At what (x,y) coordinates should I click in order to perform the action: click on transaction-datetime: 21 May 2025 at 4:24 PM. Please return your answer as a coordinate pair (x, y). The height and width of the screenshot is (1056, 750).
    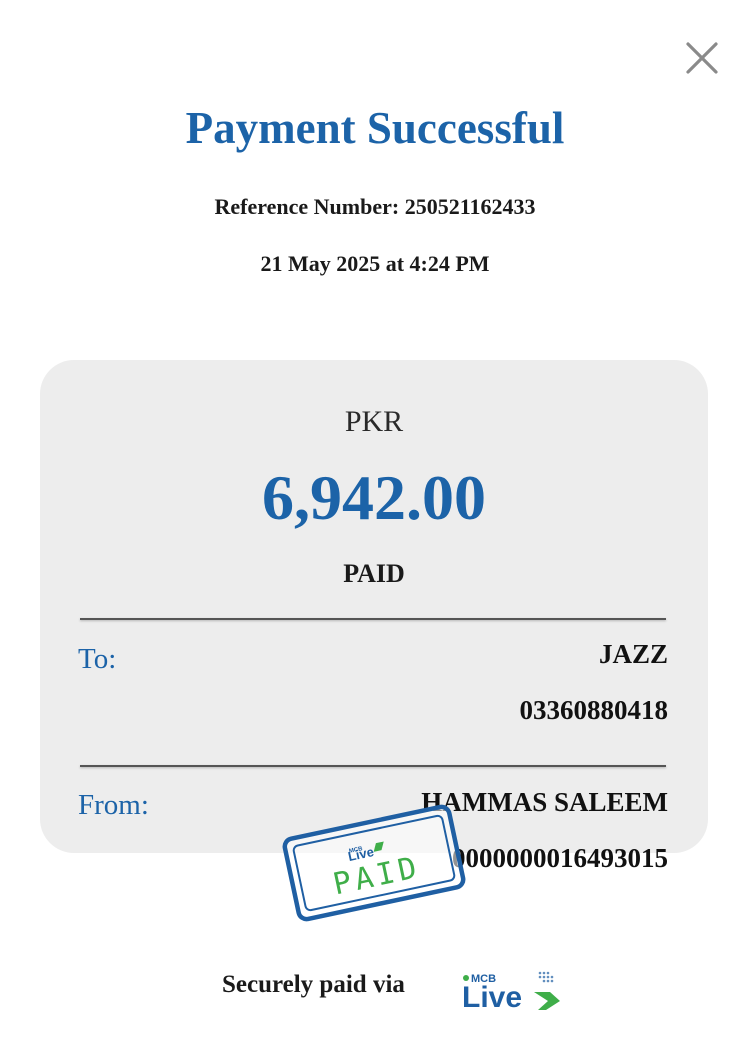
    Looking at the image, I should click on (375, 263).